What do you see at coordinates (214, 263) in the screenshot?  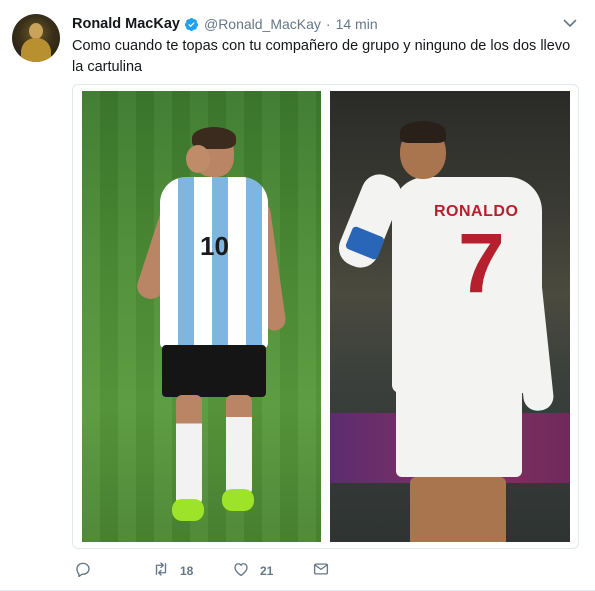 I see `messi-shirt` at bounding box center [214, 263].